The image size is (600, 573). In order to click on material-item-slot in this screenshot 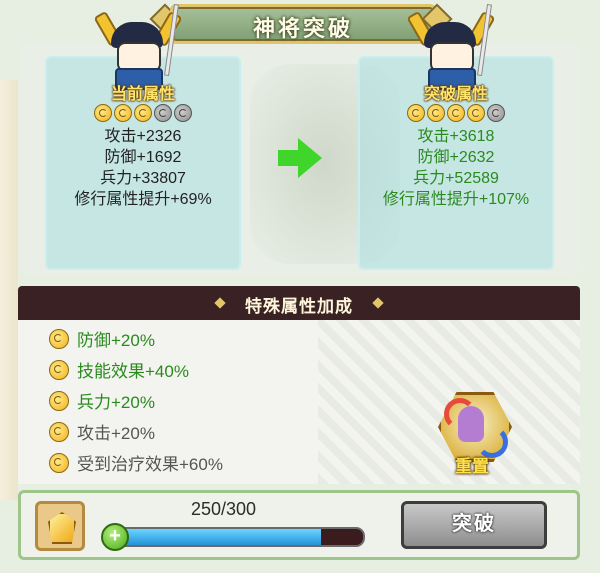, I will do `click(60, 526)`.